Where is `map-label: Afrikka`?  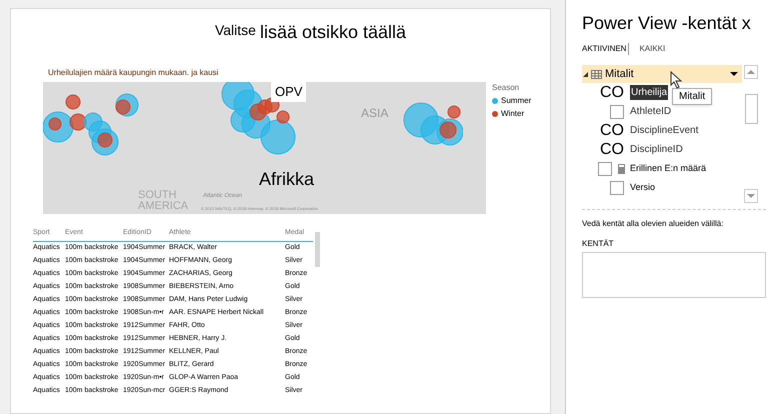
map-label: Afrikka is located at coordinates (286, 179).